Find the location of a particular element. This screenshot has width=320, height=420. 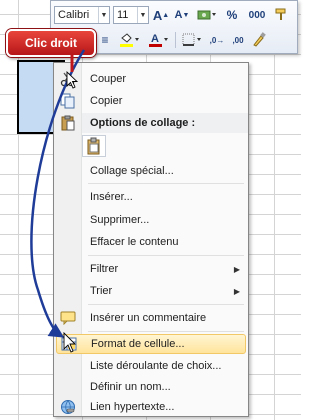

svg-text: A is located at coordinates (155, 39).